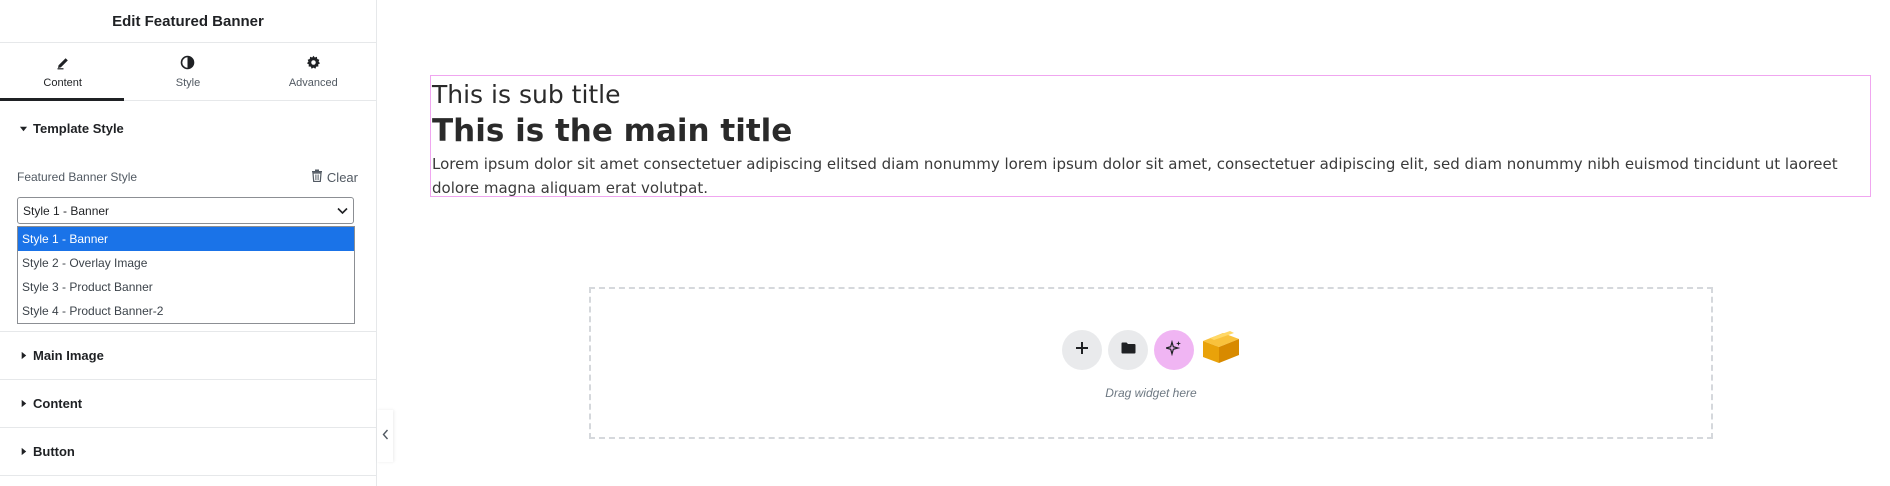 This screenshot has height=486, width=1890. I want to click on drop-zone-buttons, so click(1151, 350).